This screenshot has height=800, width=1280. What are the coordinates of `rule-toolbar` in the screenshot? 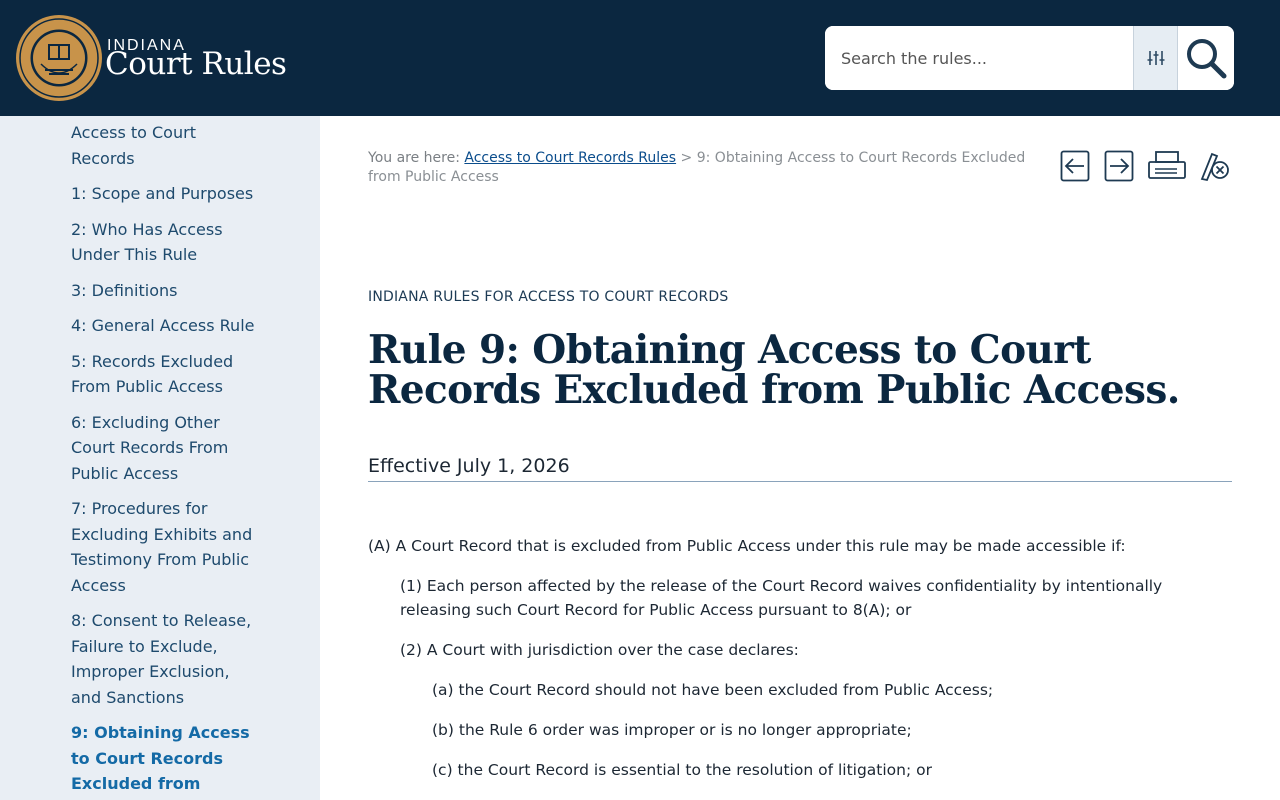 It's located at (1147, 167).